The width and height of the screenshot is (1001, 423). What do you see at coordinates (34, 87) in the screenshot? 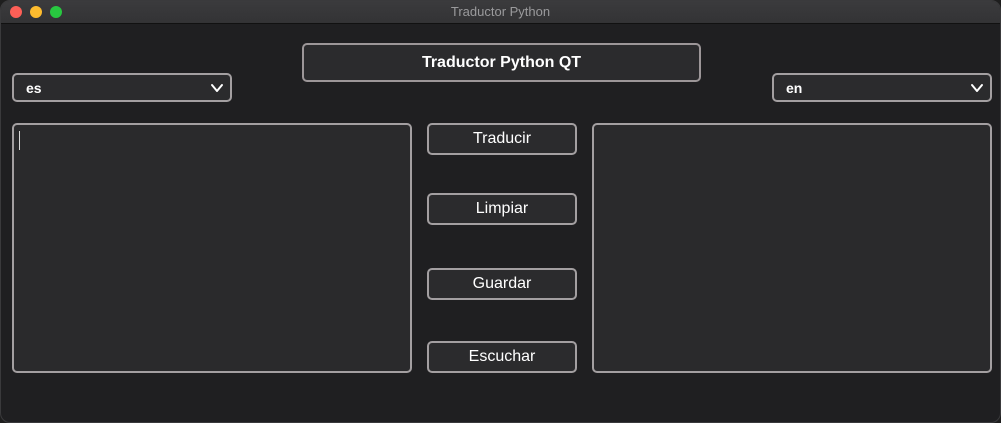
I see `source-language-value: es` at bounding box center [34, 87].